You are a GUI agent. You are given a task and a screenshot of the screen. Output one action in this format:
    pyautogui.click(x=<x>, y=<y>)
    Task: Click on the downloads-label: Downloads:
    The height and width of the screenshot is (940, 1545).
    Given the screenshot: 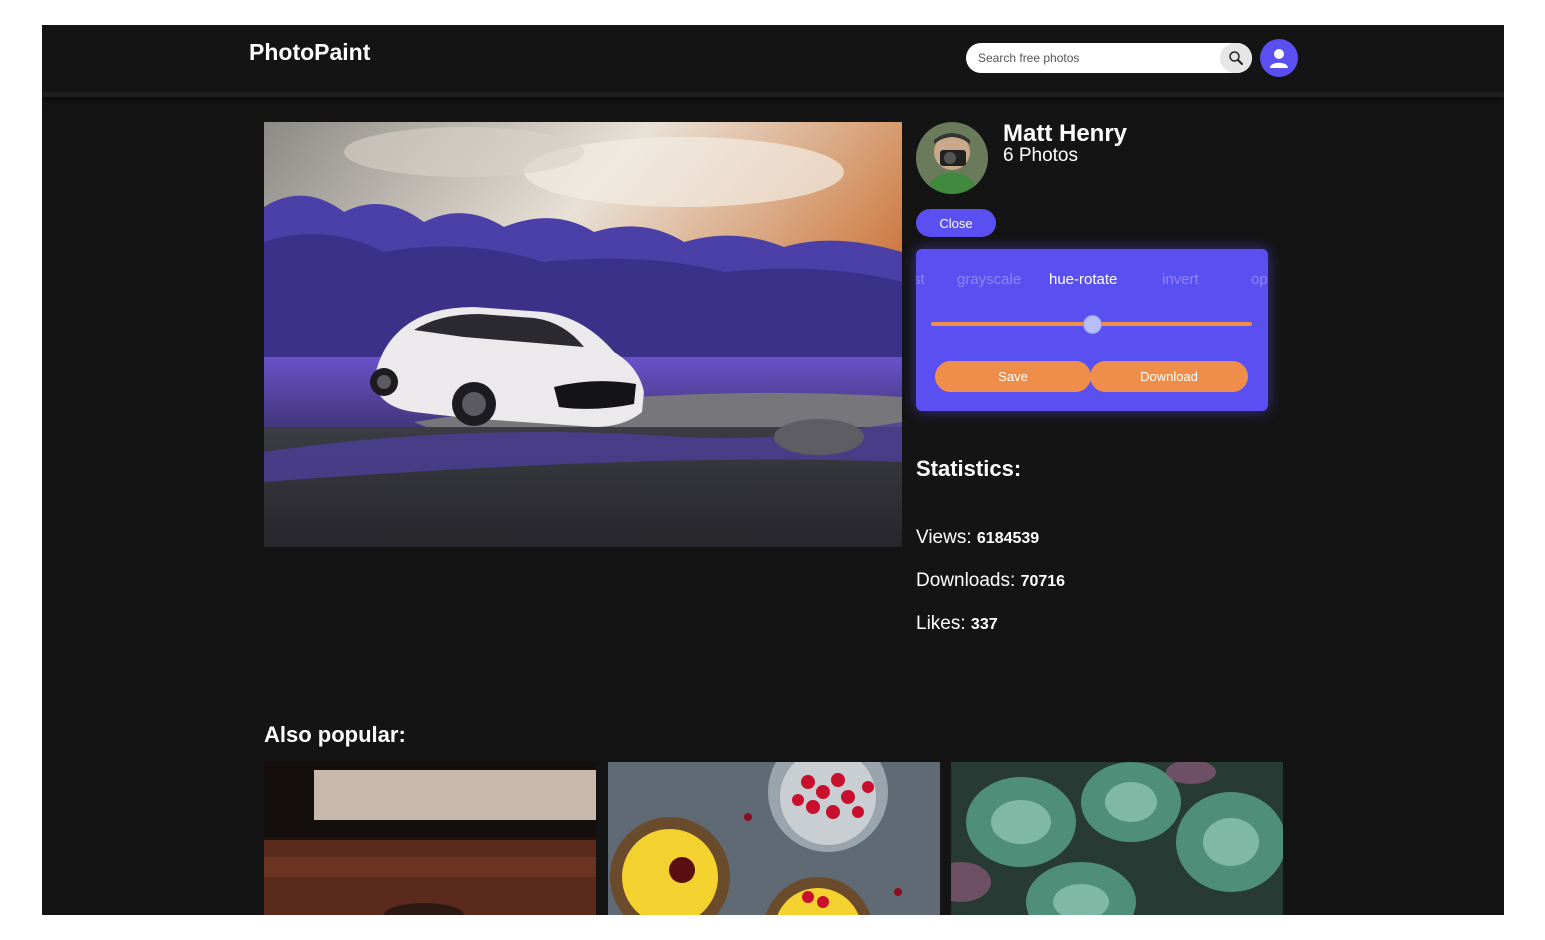 What is the action you would take?
    pyautogui.click(x=966, y=580)
    